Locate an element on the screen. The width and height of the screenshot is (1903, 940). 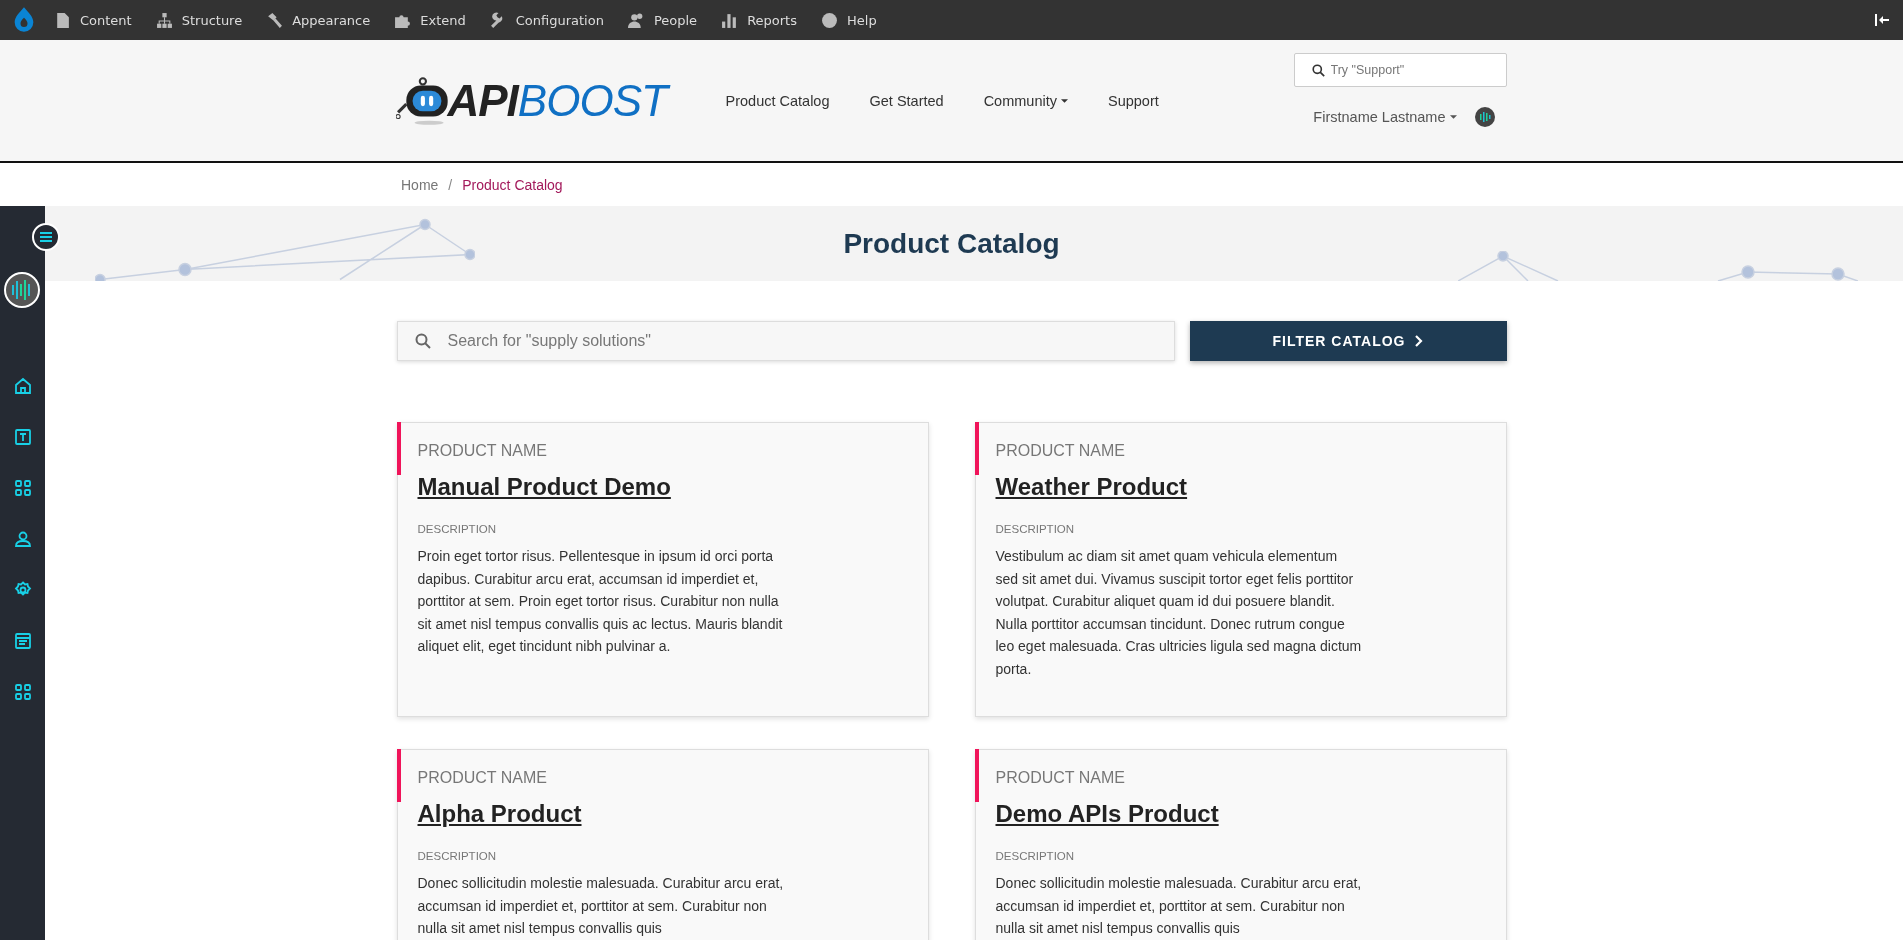
page-title: Product Catalog is located at coordinates (951, 243).